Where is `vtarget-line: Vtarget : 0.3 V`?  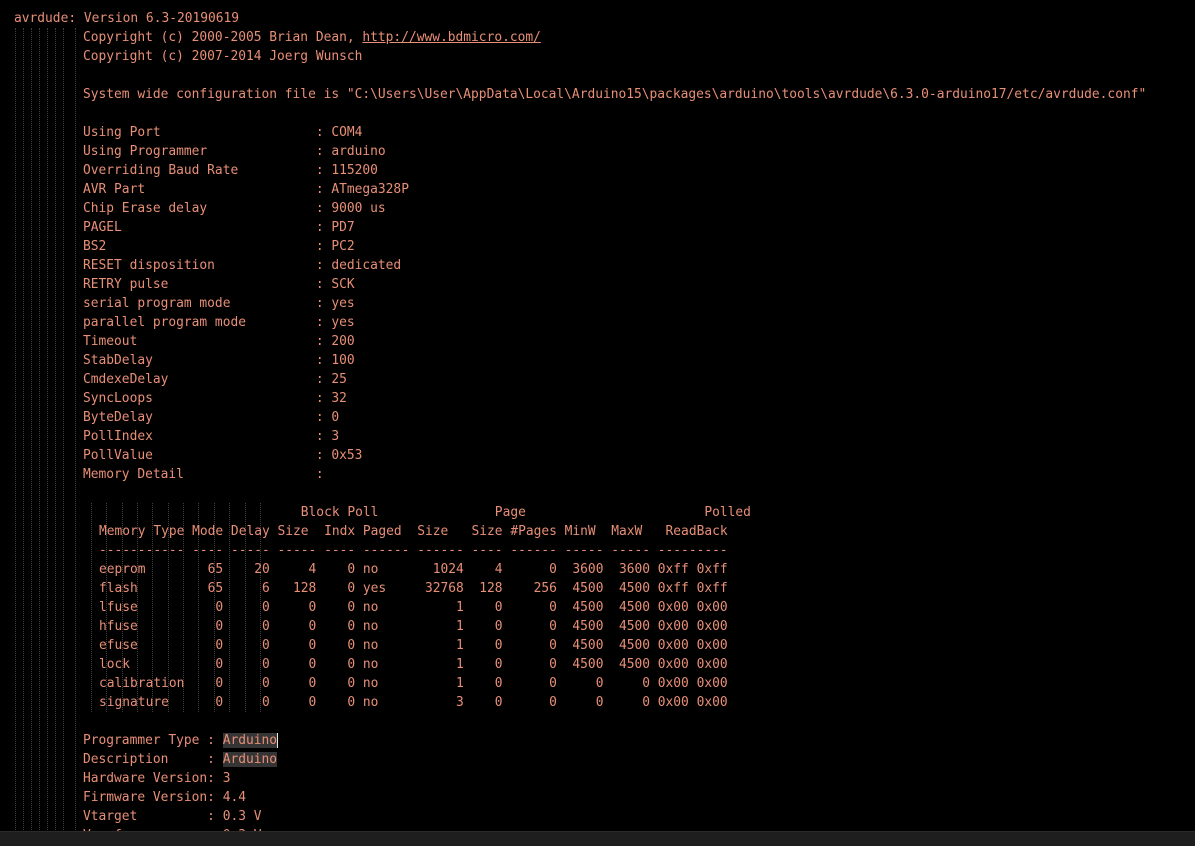 vtarget-line: Vtarget : 0.3 V is located at coordinates (172, 816).